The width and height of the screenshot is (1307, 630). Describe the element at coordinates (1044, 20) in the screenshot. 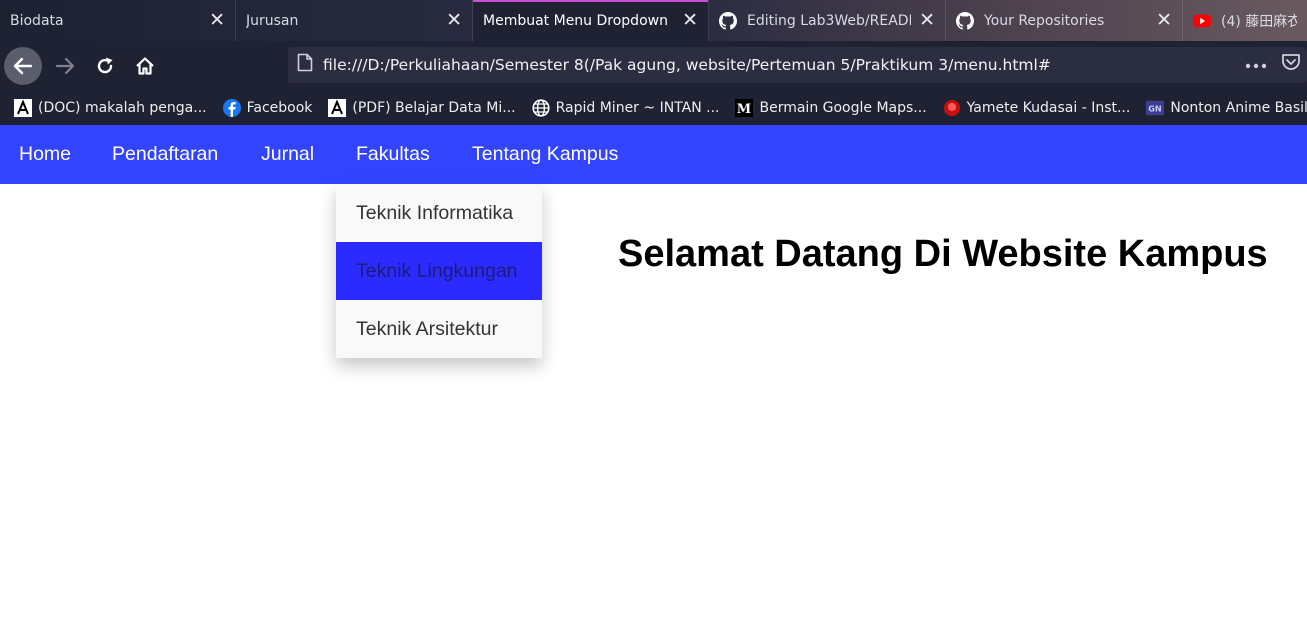

I see `tab-title: Your Repositories` at that location.